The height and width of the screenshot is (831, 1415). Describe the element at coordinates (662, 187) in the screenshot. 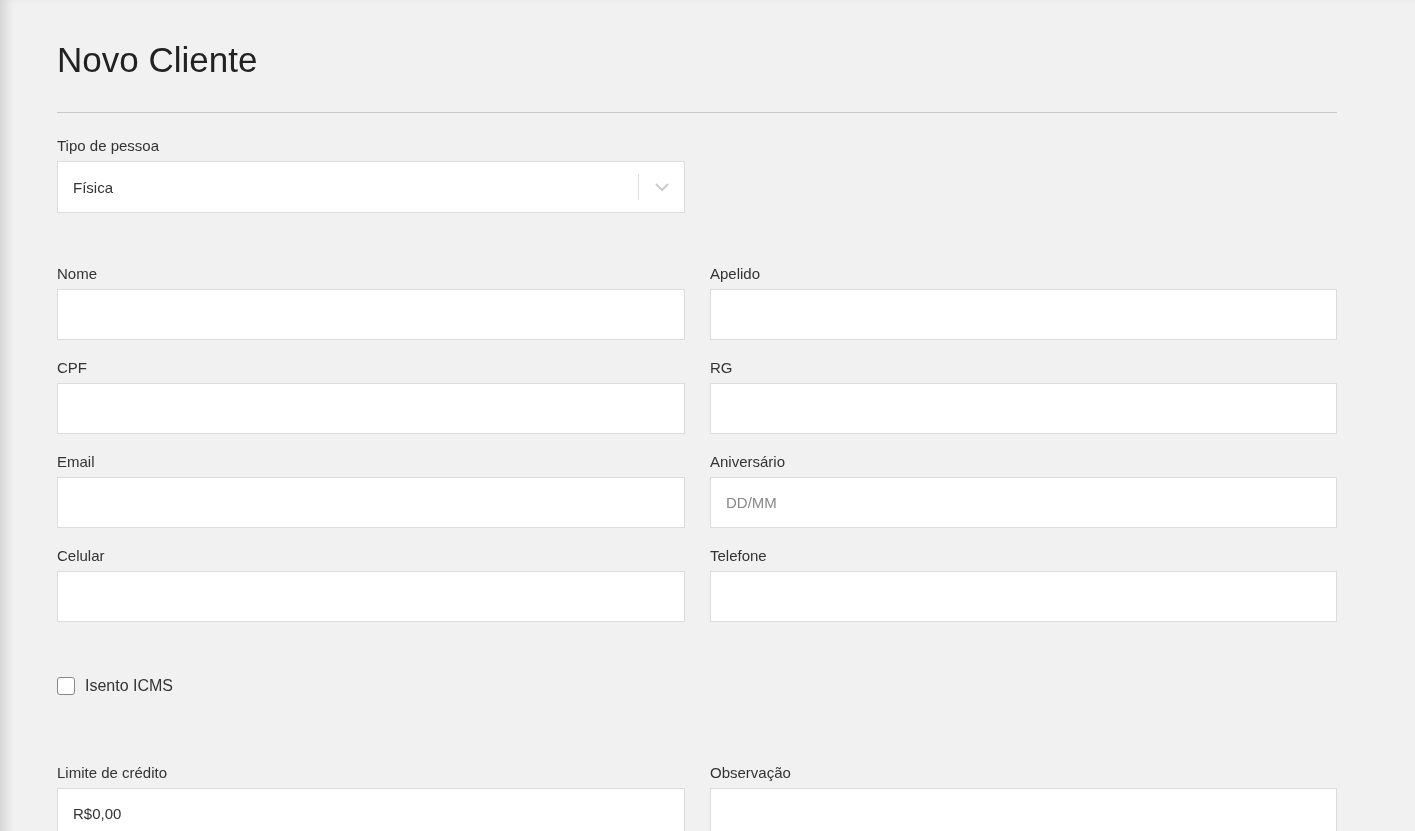

I see `chevron-down-icon` at that location.